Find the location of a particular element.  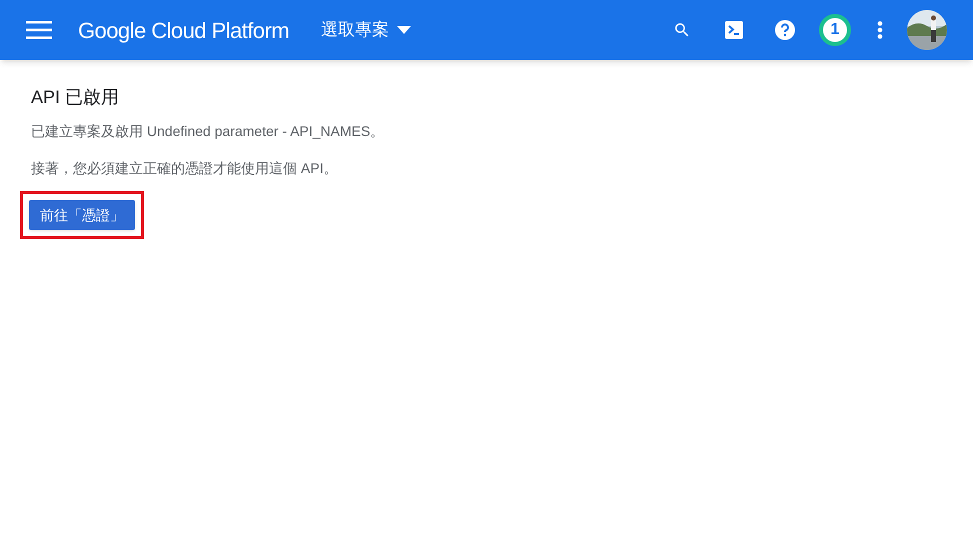

description-text: 已建立專案及啟用 Undefined parameter - API_NAMES。 is located at coordinates (208, 131).